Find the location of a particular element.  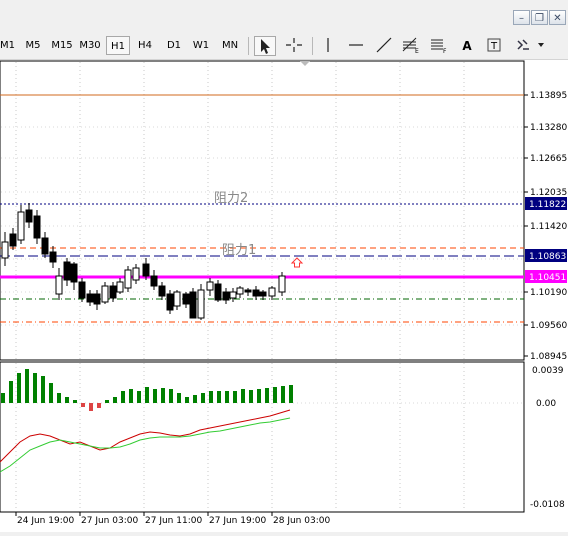

timeframe-h1: H1 is located at coordinates (118, 45).